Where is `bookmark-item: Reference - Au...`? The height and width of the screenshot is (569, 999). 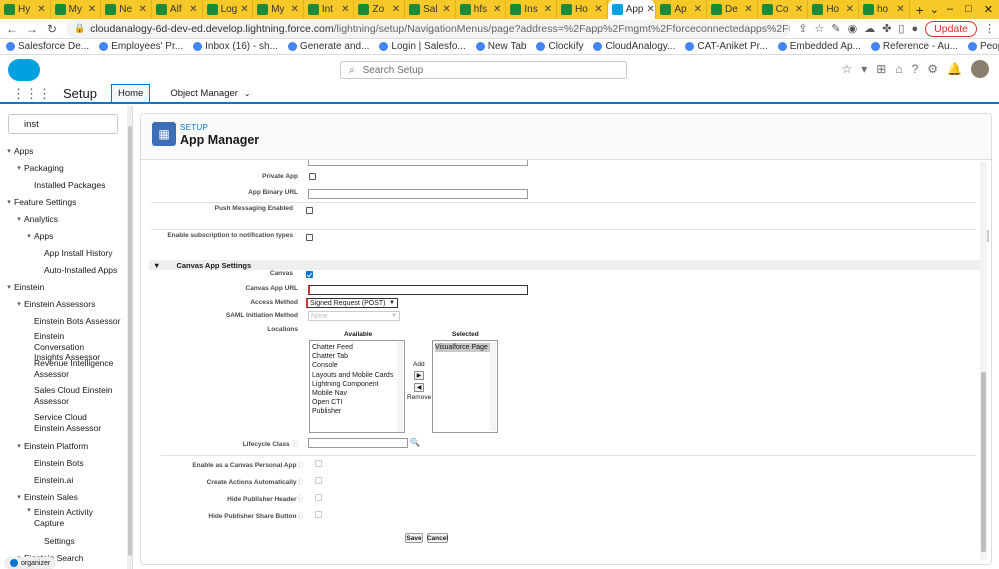
bookmark-item: Reference - Au... is located at coordinates (914, 46).